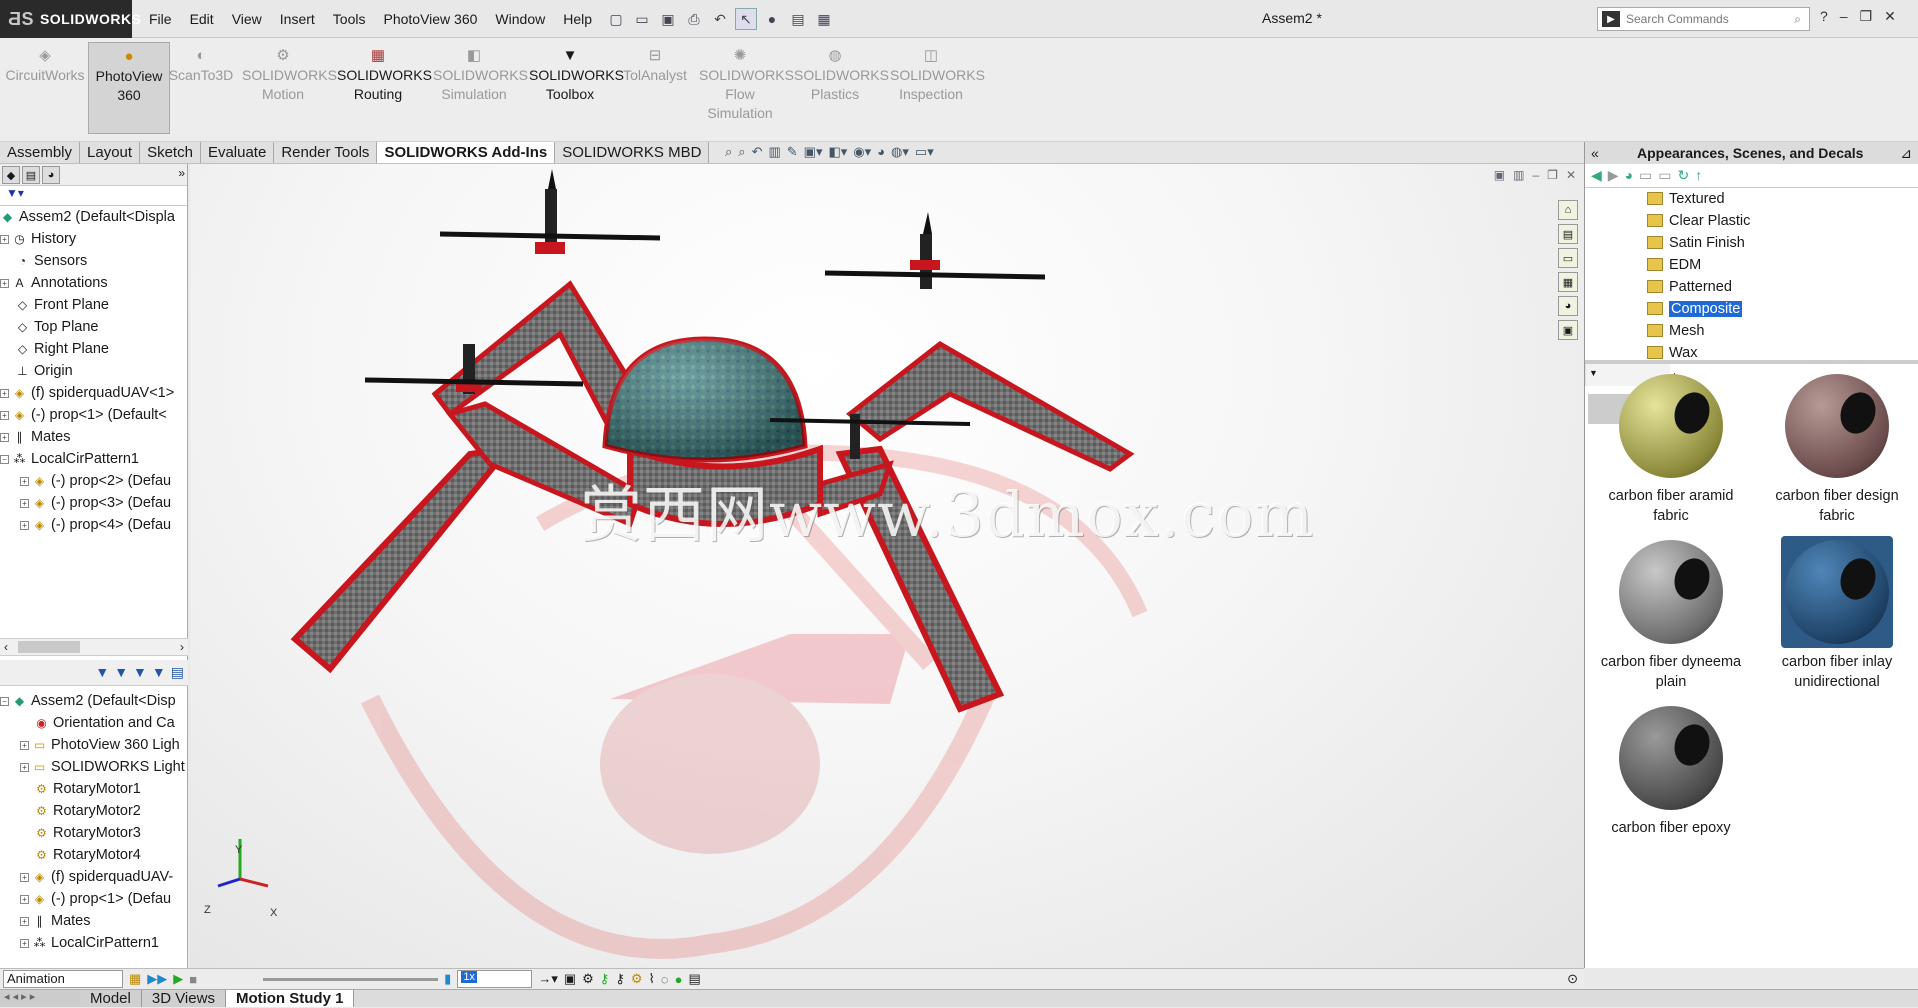 The width and height of the screenshot is (1918, 1008). I want to click on design-library-icon: ▤, so click(1568, 234).